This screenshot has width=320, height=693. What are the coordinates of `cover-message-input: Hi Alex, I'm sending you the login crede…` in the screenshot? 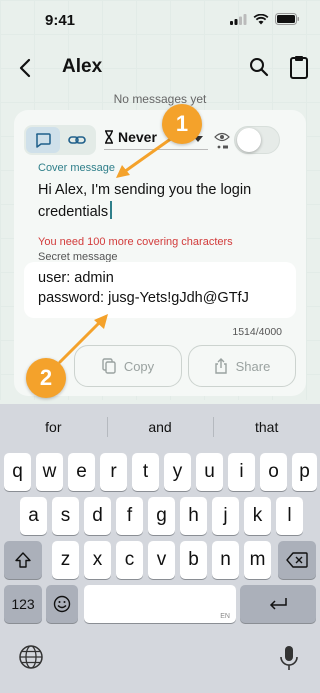 It's located at (163, 201).